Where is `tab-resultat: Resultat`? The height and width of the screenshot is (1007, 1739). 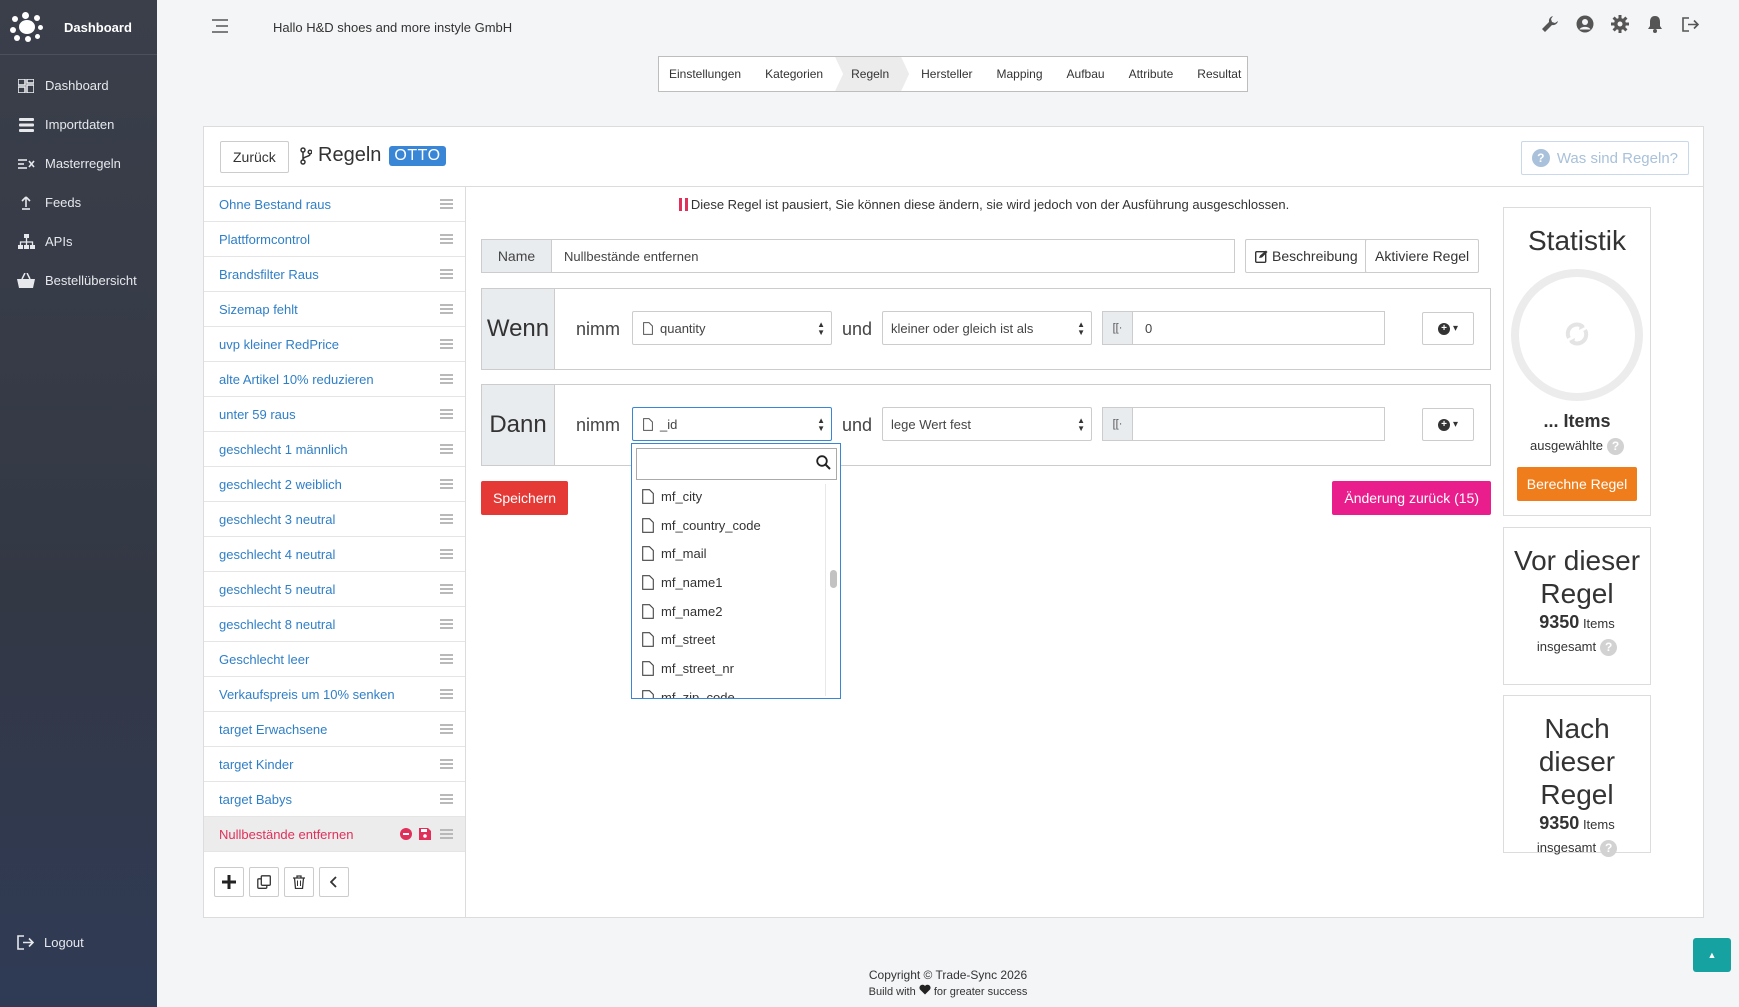
tab-resultat: Resultat is located at coordinates (1219, 74).